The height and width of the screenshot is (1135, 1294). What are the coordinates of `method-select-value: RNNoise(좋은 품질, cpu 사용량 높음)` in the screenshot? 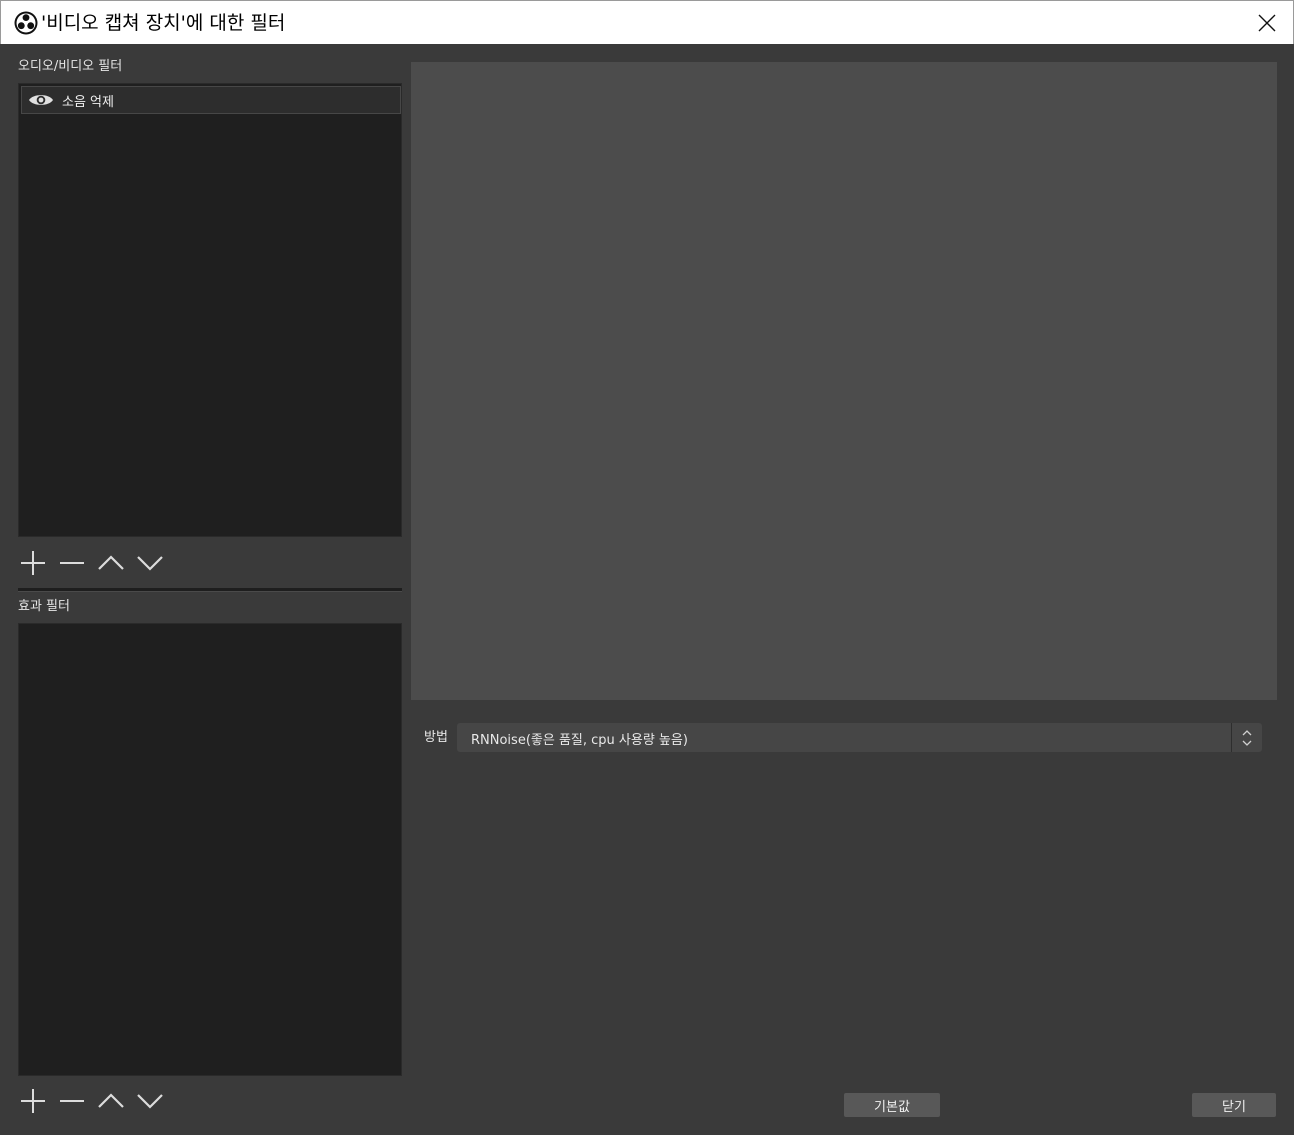 It's located at (579, 740).